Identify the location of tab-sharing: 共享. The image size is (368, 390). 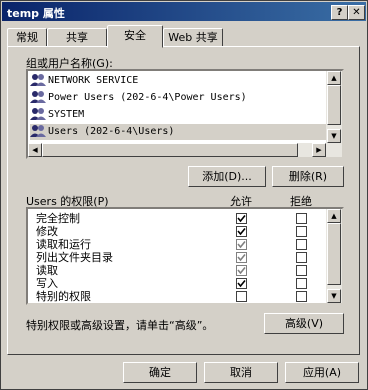
(77, 37).